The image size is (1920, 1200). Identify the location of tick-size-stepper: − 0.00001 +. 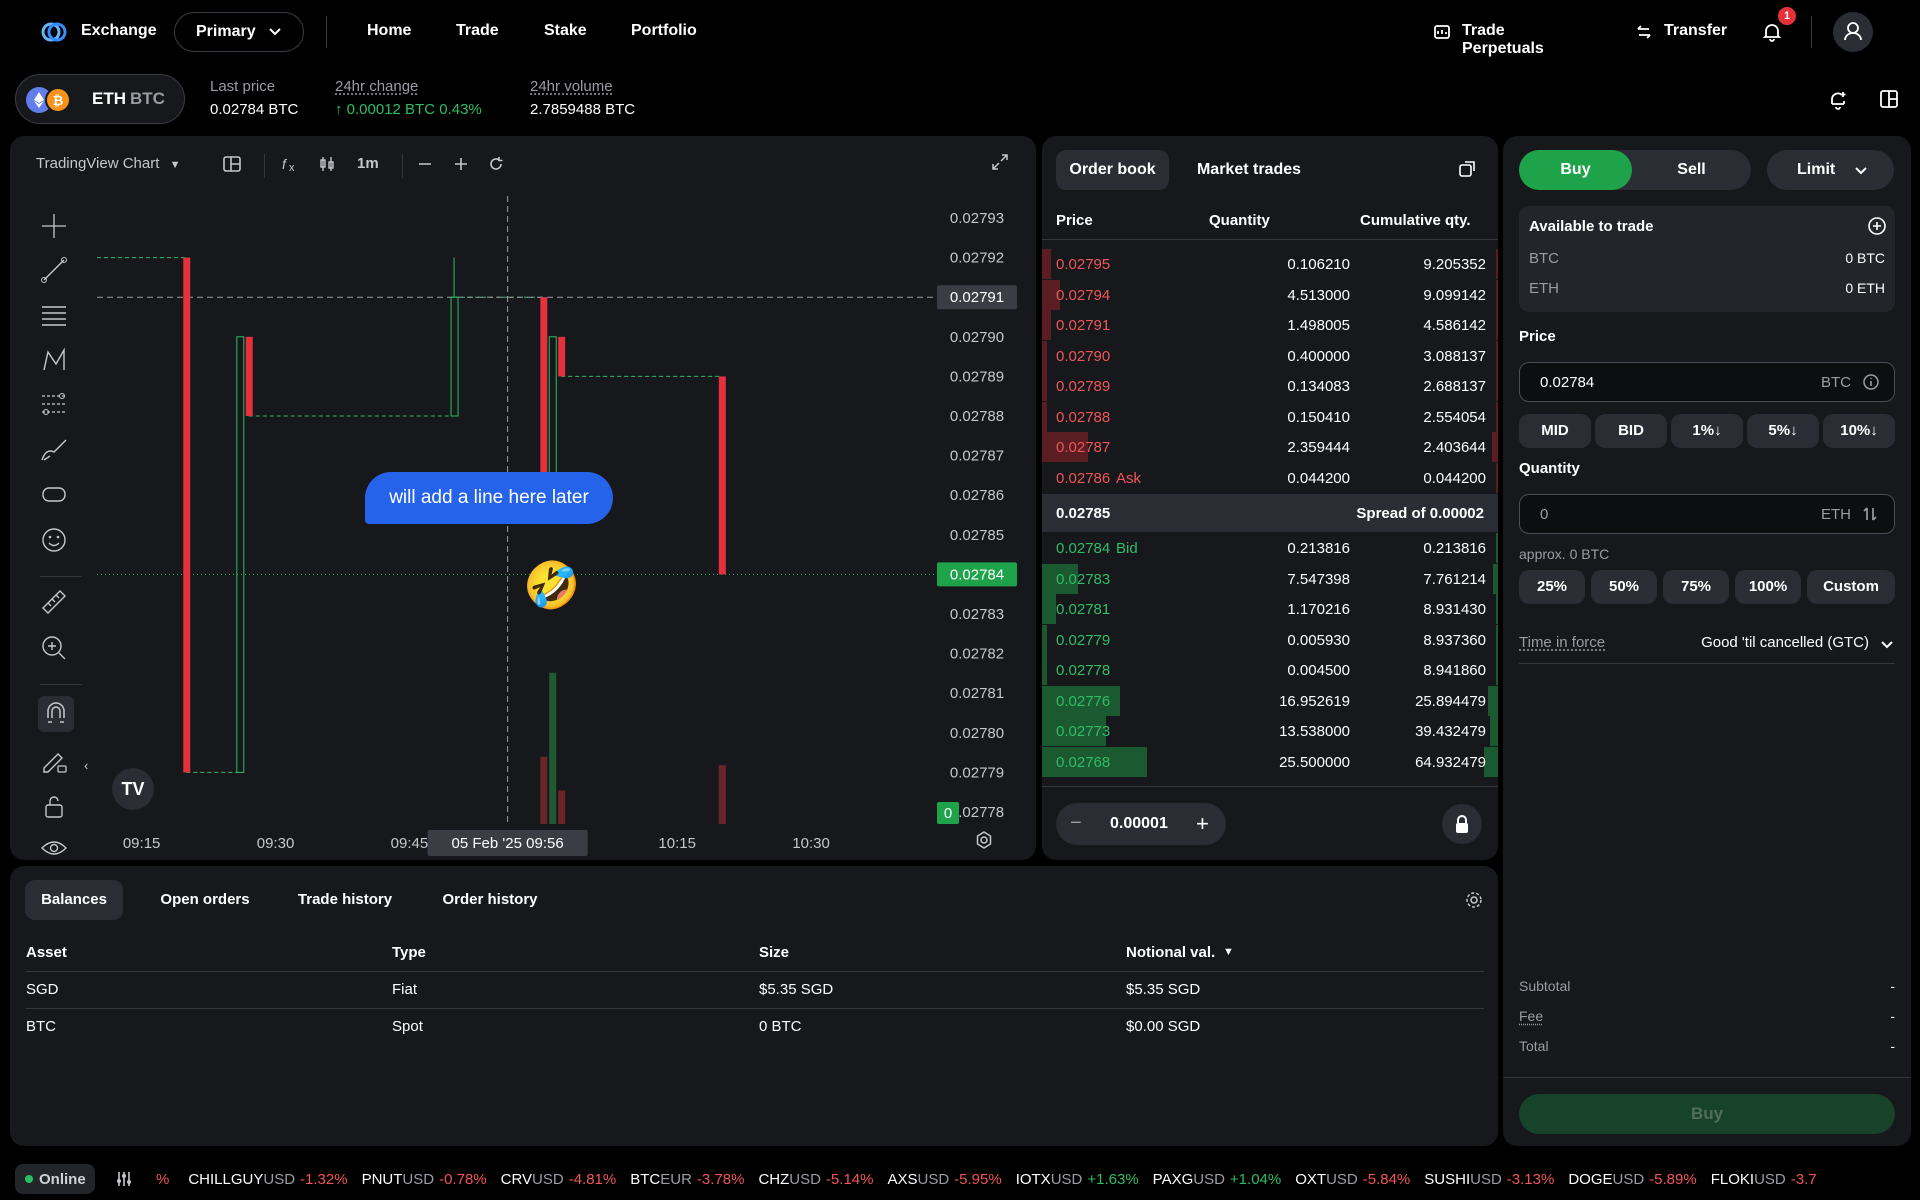
(1141, 824).